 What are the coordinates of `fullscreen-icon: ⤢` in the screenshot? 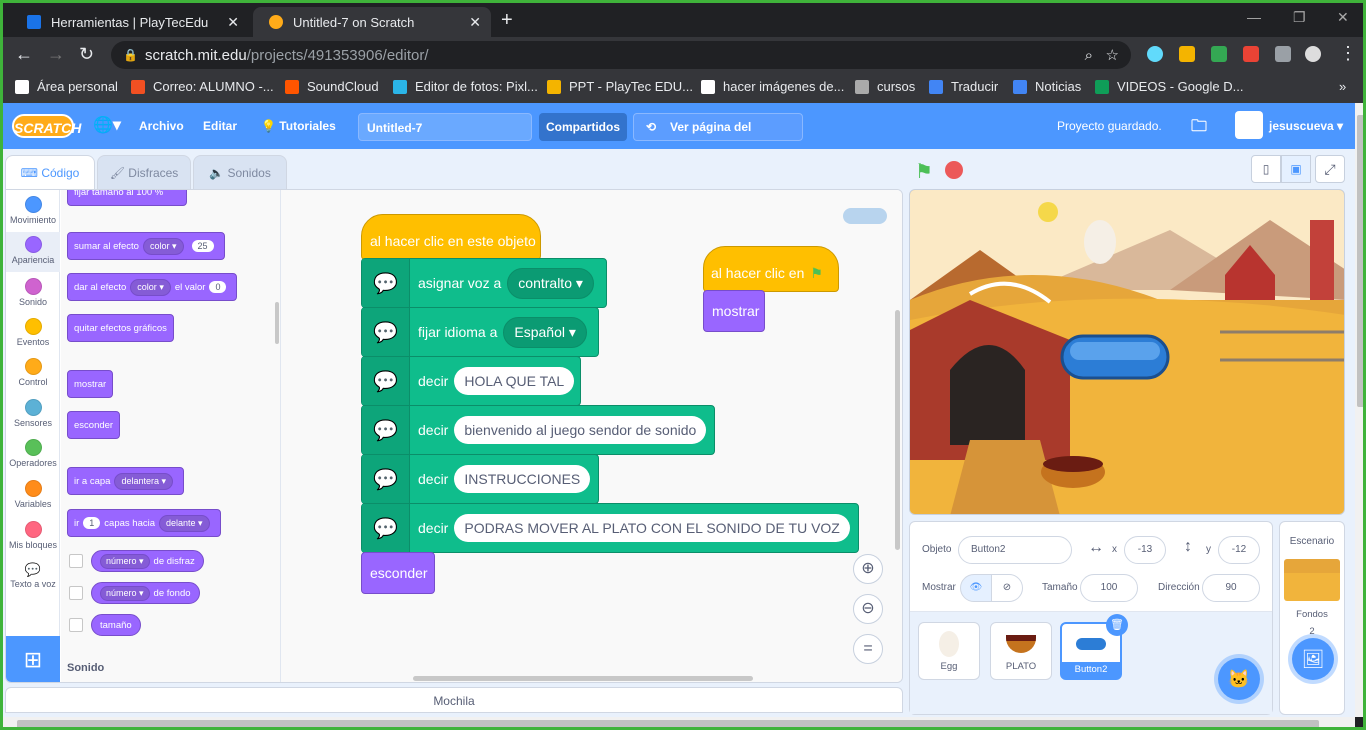 It's located at (1330, 169).